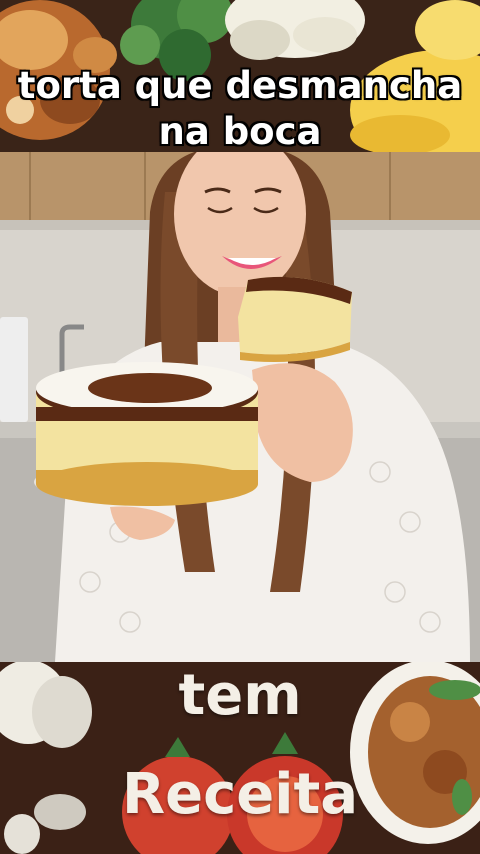 Image resolution: width=480 pixels, height=854 pixels. Describe the element at coordinates (146, 434) in the screenshot. I see `whole-cake` at that location.